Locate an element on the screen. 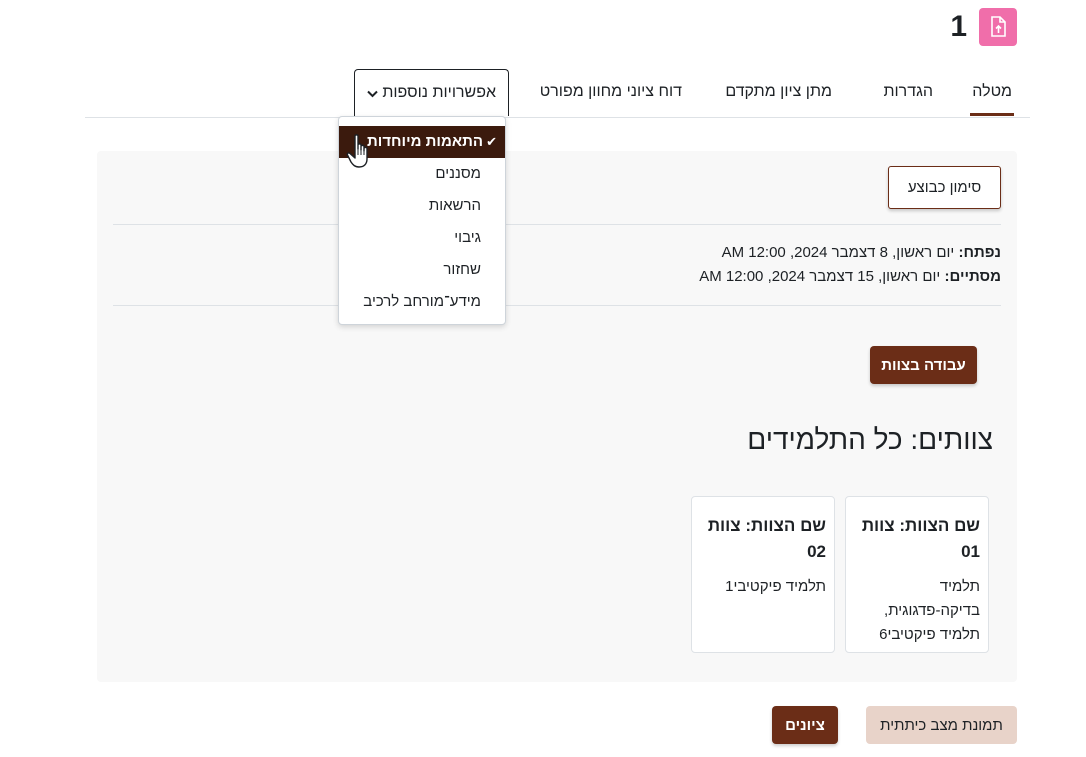 This screenshot has height=757, width=1086. grades-button: ציונים is located at coordinates (805, 725).